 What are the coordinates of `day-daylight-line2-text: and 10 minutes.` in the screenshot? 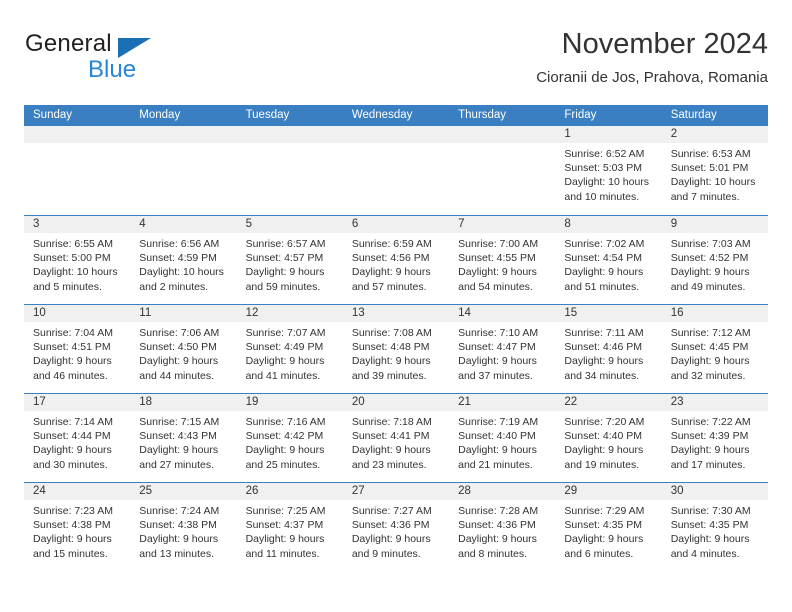 It's located at (602, 196).